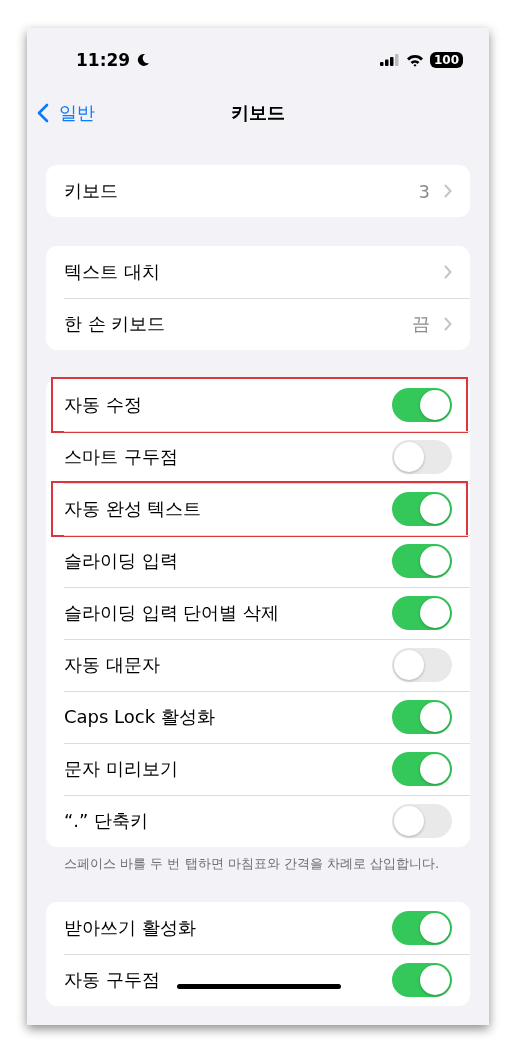 Image resolution: width=515 pixels, height=1054 pixels. I want to click on row-label: 스마트 구두점, so click(121, 457).